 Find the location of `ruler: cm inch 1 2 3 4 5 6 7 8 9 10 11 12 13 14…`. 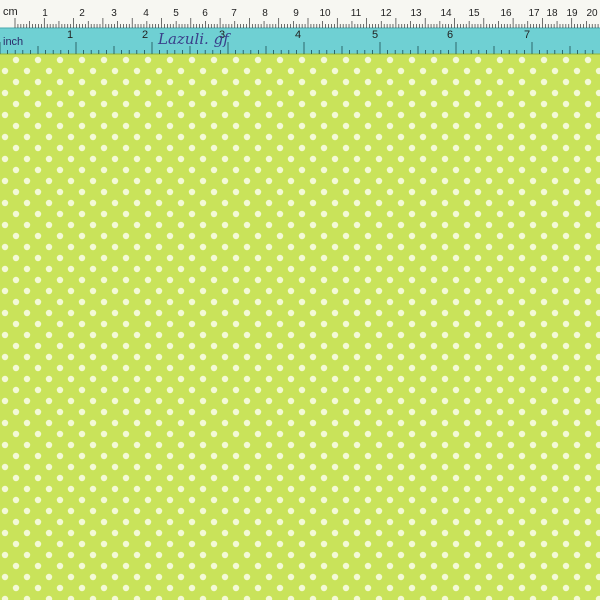

ruler: cm inch 1 2 3 4 5 6 7 8 9 10 11 12 13 14… is located at coordinates (300, 27).